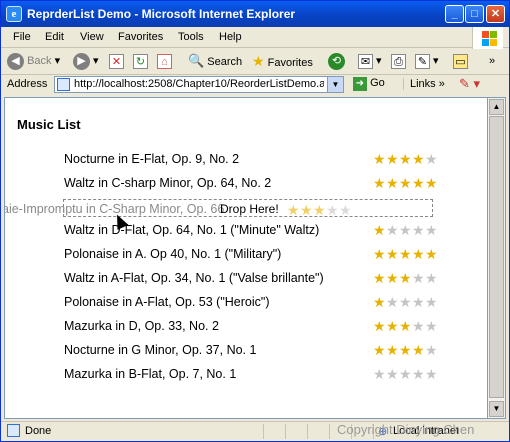  What do you see at coordinates (496, 107) in the screenshot?
I see `scroll-up-icon: ▲` at bounding box center [496, 107].